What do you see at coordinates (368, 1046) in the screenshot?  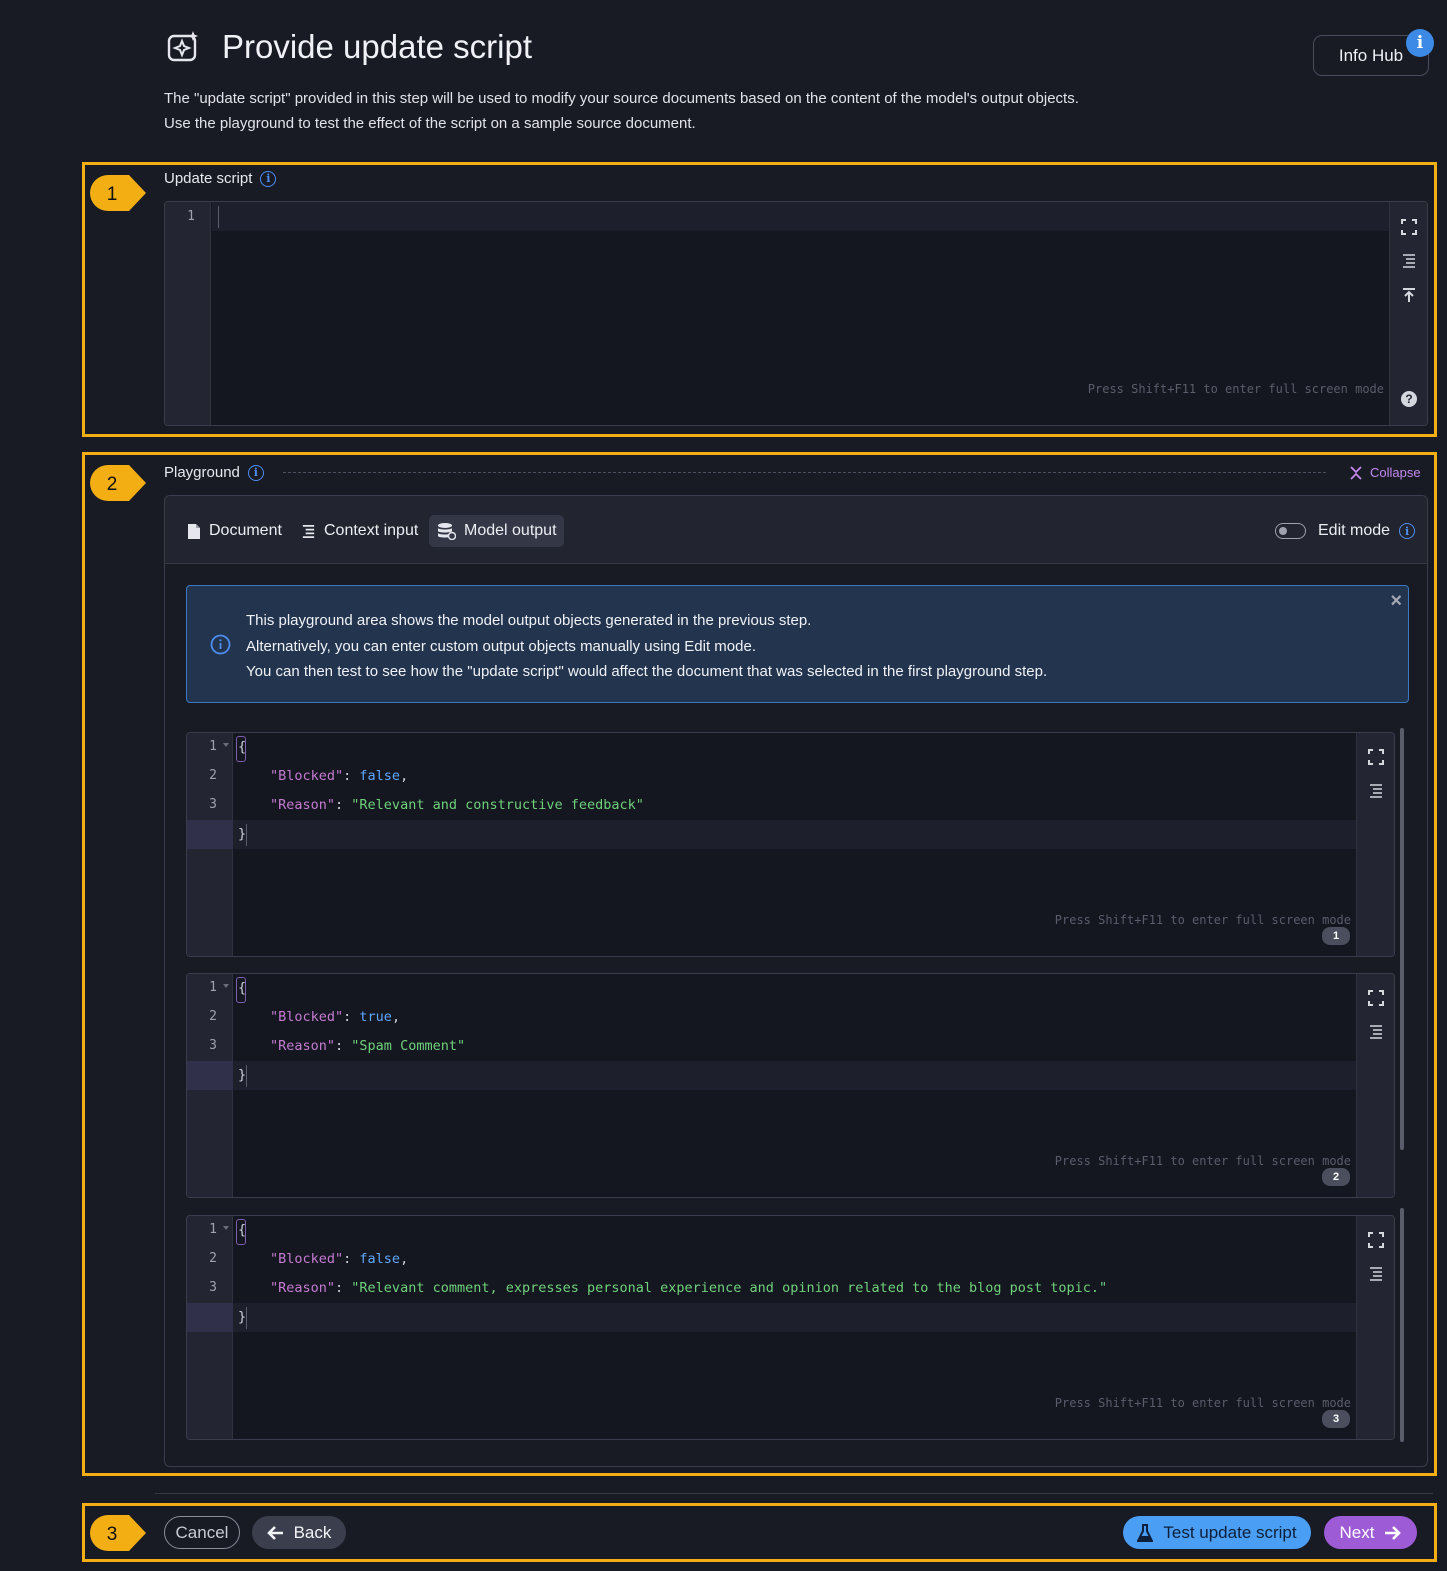 I see `code-line-3: "Reason": "Spam Comment"` at bounding box center [368, 1046].